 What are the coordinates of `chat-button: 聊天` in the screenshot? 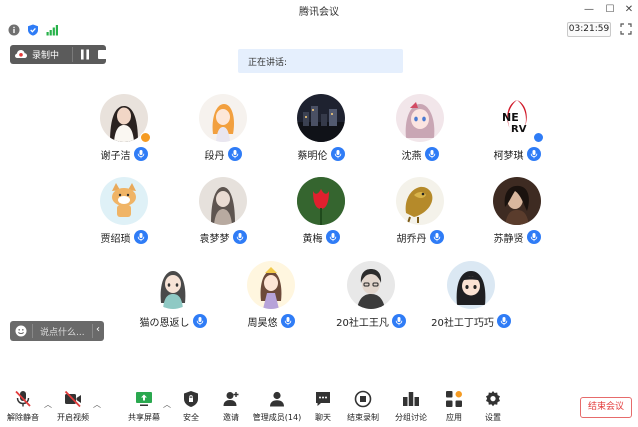 It's located at (323, 408).